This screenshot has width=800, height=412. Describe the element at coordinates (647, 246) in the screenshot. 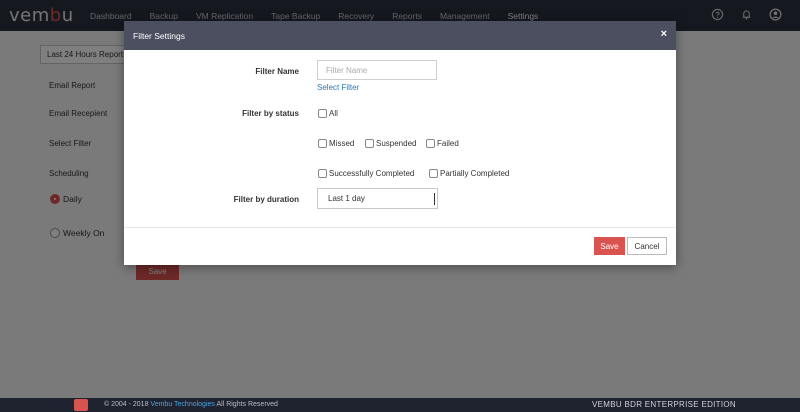

I see `cancel-button: Cancel` at that location.